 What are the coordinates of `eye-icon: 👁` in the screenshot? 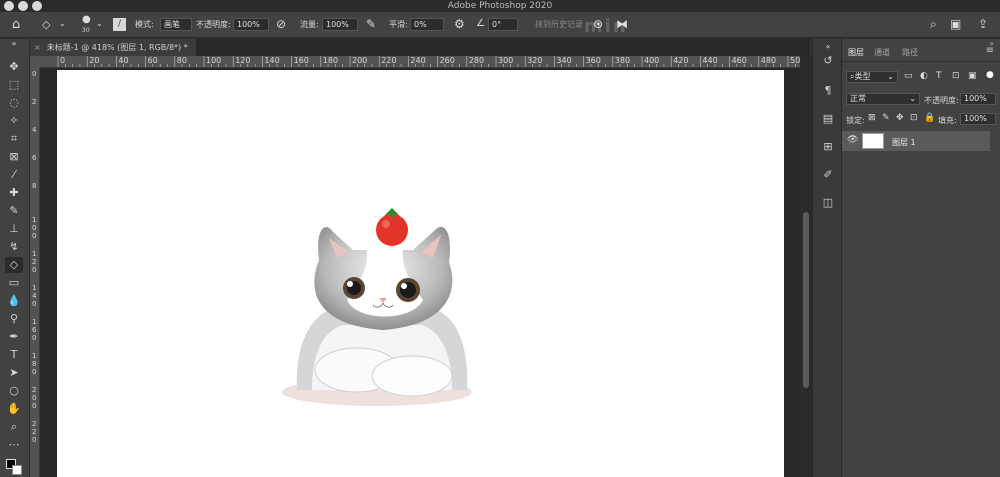 It's located at (852, 140).